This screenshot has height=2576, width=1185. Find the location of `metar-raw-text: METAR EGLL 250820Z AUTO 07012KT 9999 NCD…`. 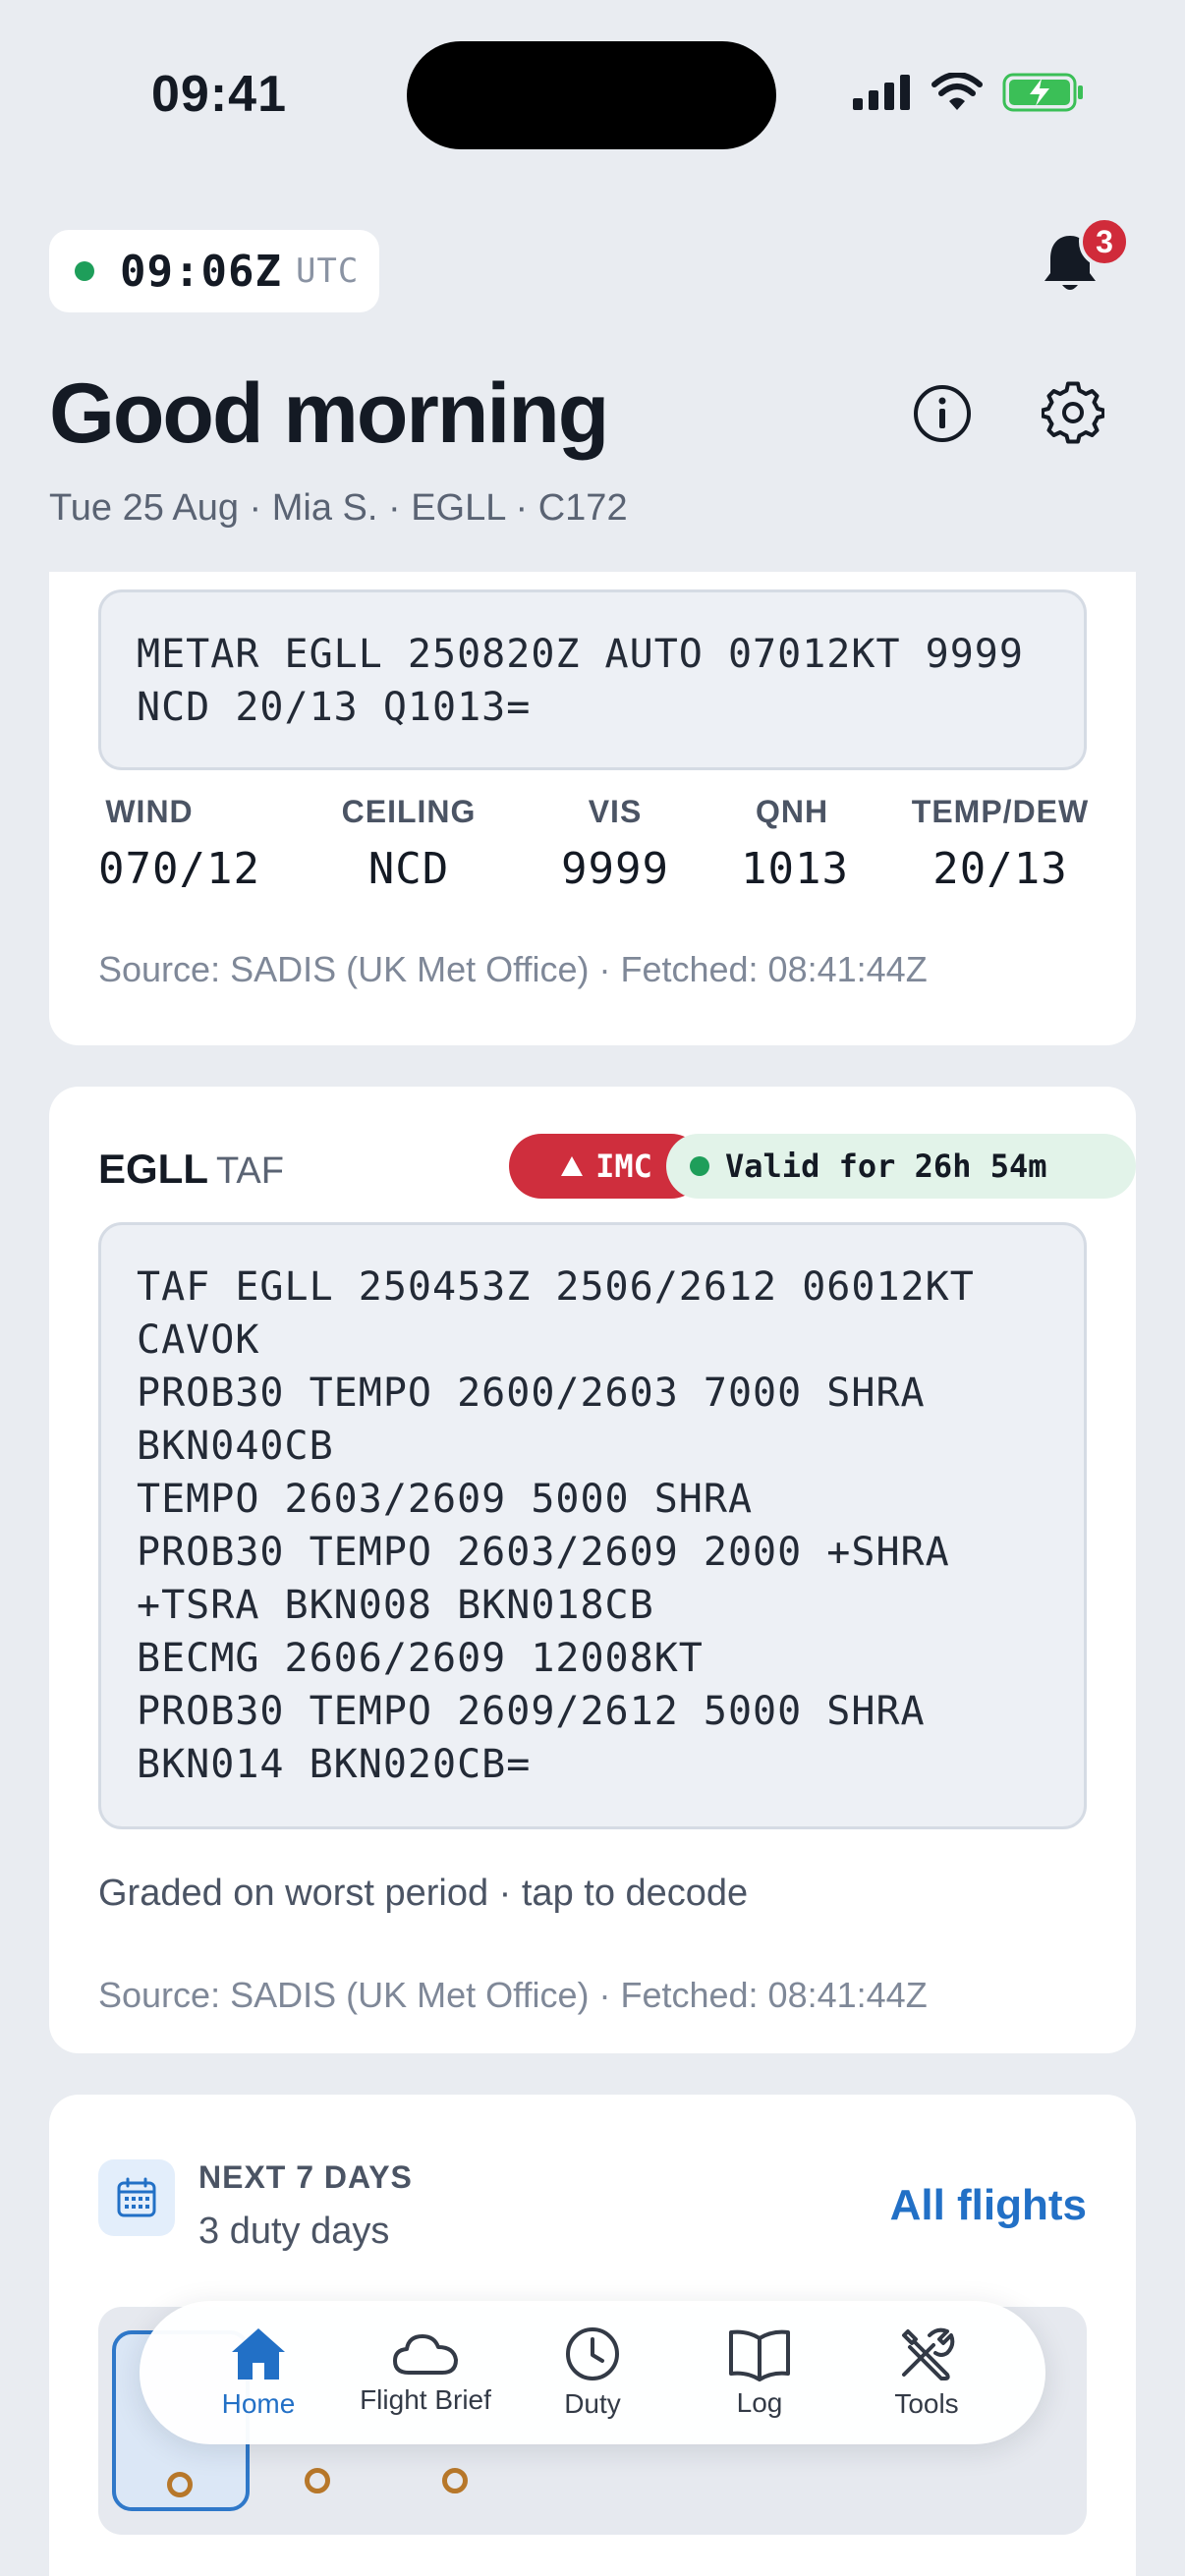

metar-raw-text: METAR EGLL 250820Z AUTO 07012KT 9999 NCD… is located at coordinates (592, 679).